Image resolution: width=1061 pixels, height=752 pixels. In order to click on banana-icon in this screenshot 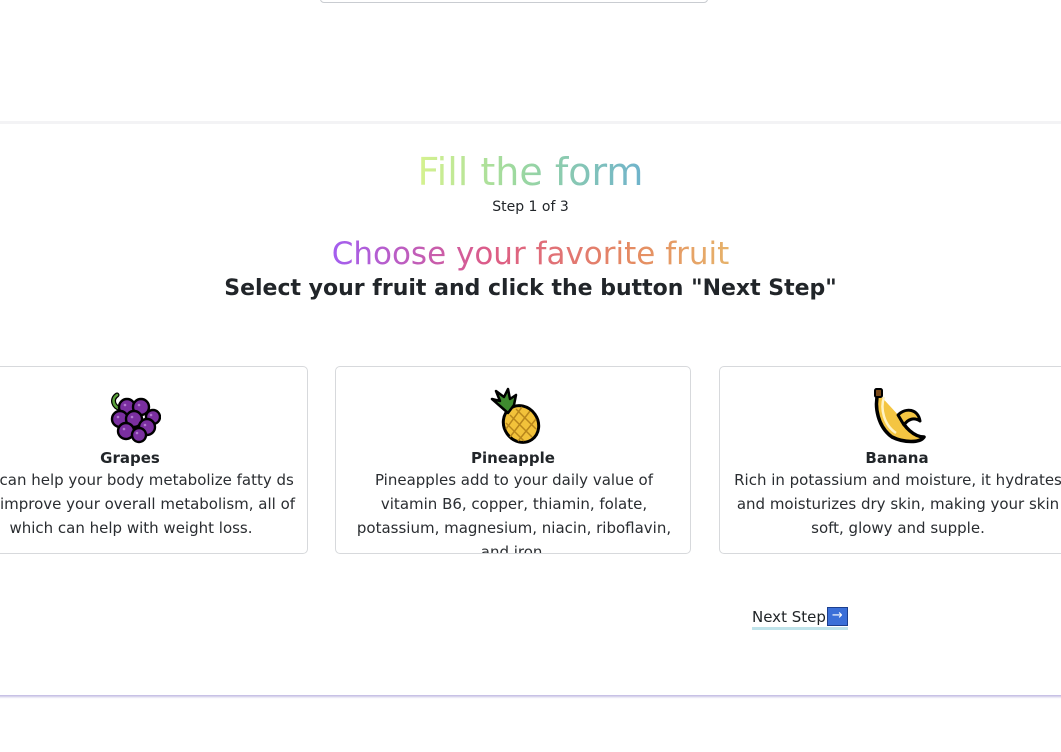, I will do `click(900, 416)`.